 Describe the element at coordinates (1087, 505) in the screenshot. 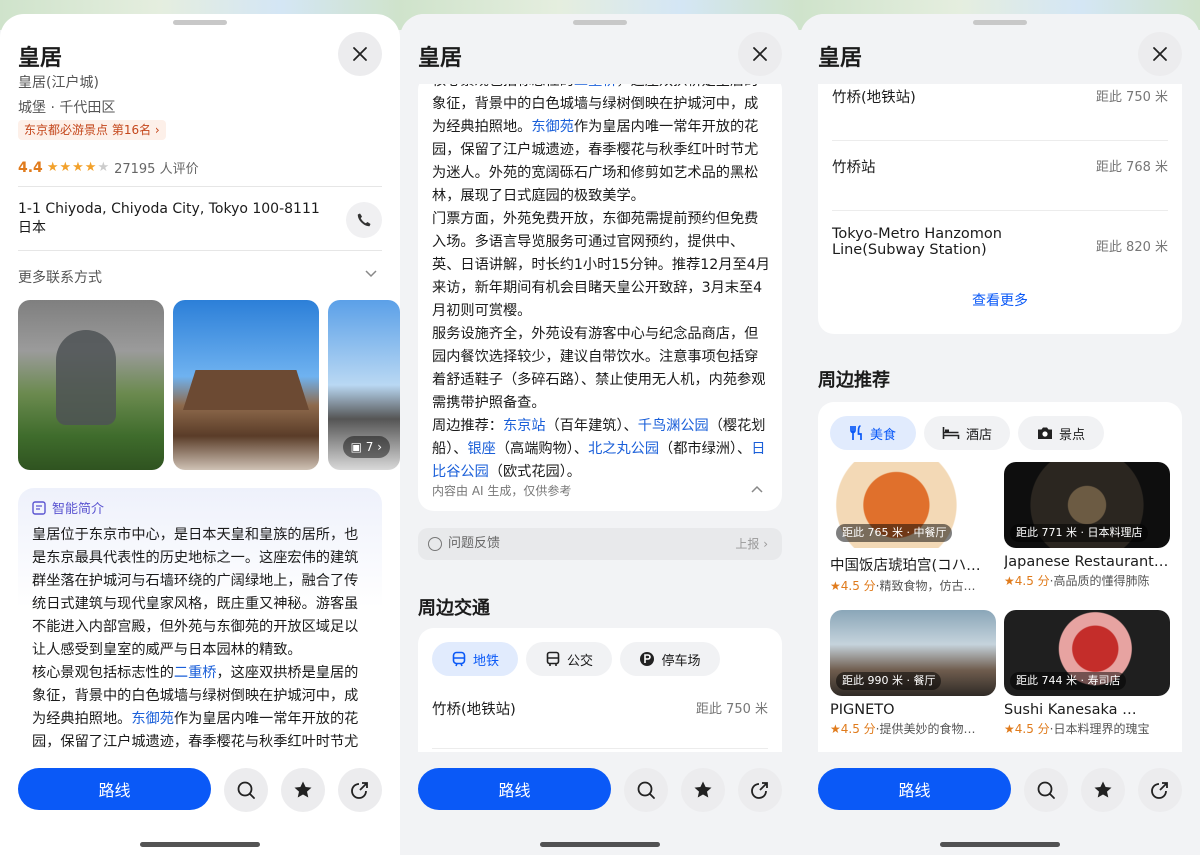

I see `poi-image: 距此 771 米 · 日本料理店` at that location.